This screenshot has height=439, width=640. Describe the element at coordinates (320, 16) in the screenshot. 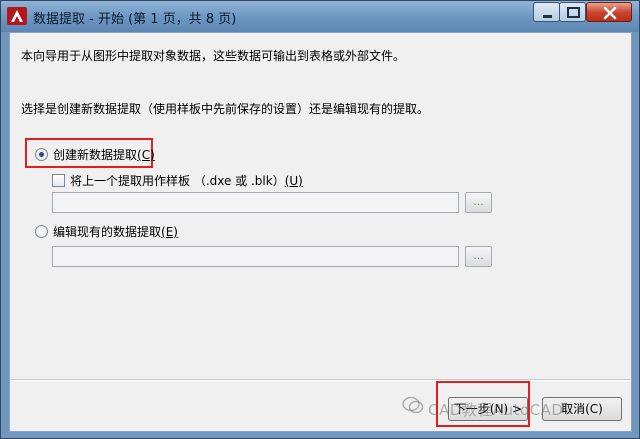

I see `title-bar: 数据提取 - 开始 (第 1 页，共 8 页)` at that location.